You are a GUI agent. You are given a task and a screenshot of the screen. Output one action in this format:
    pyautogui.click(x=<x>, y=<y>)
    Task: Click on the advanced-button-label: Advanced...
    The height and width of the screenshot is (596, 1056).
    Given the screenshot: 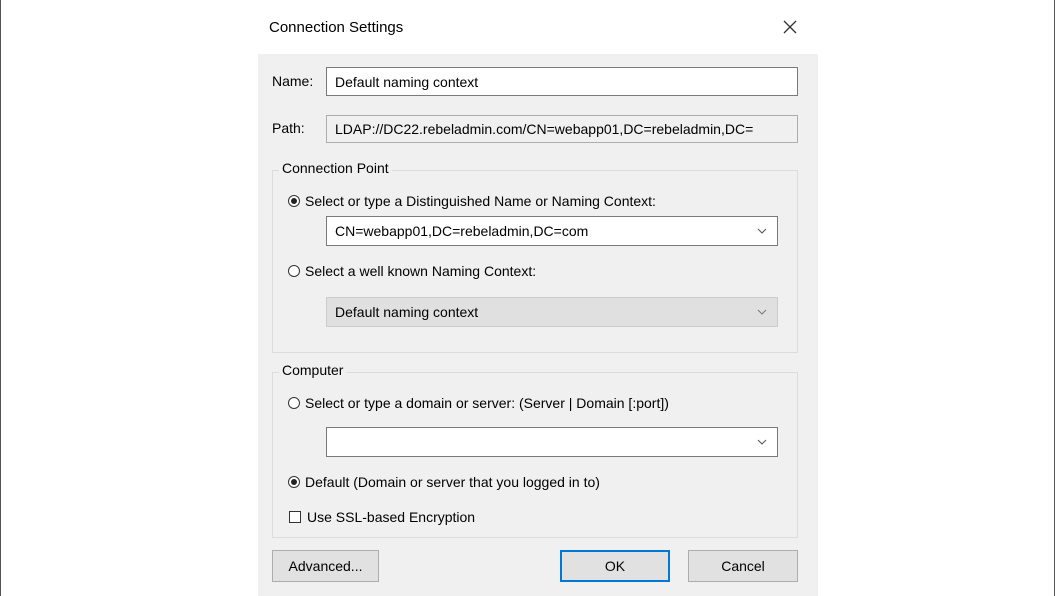 What is the action you would take?
    pyautogui.click(x=325, y=566)
    